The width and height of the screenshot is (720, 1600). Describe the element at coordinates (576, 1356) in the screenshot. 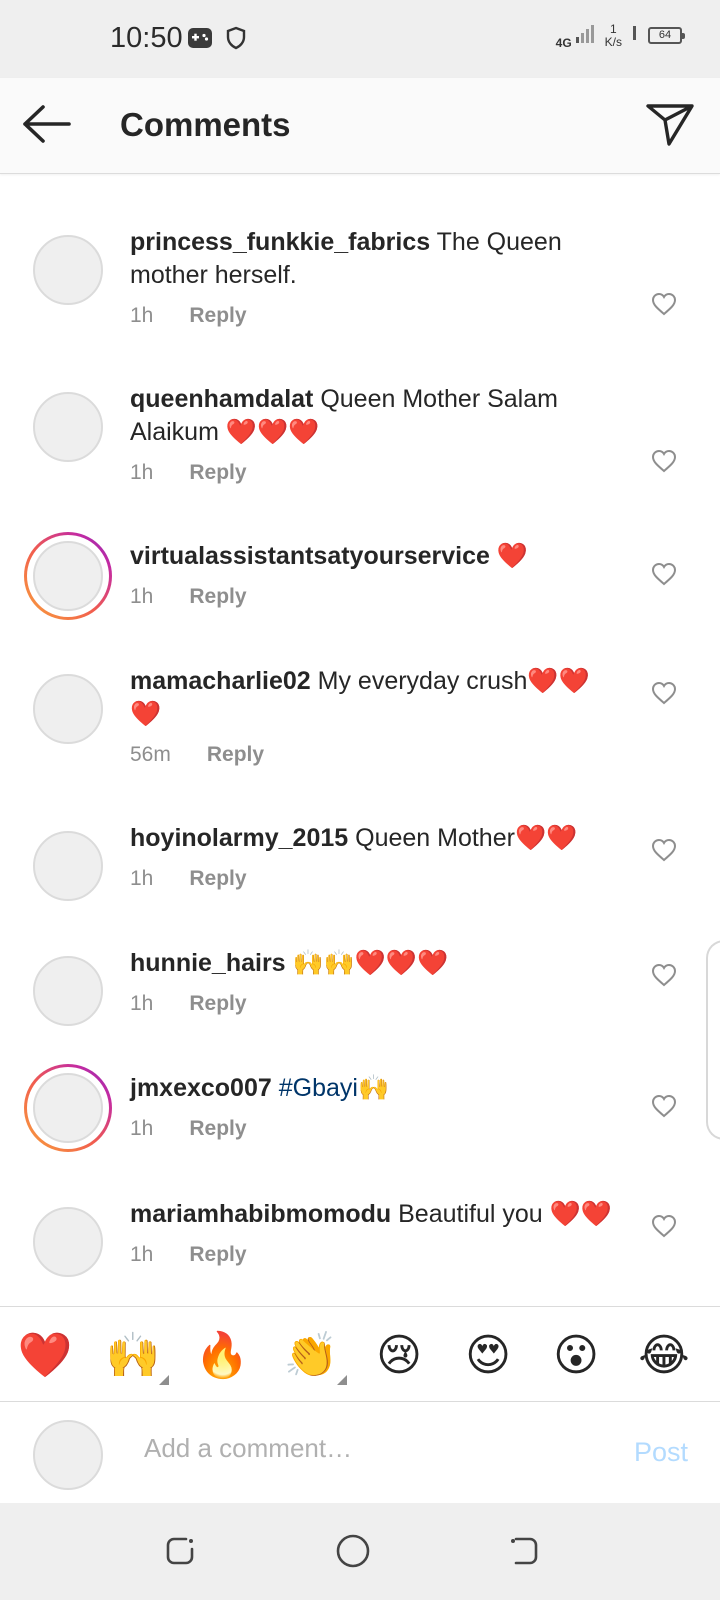

I see `emoji-surprised: 😮` at that location.